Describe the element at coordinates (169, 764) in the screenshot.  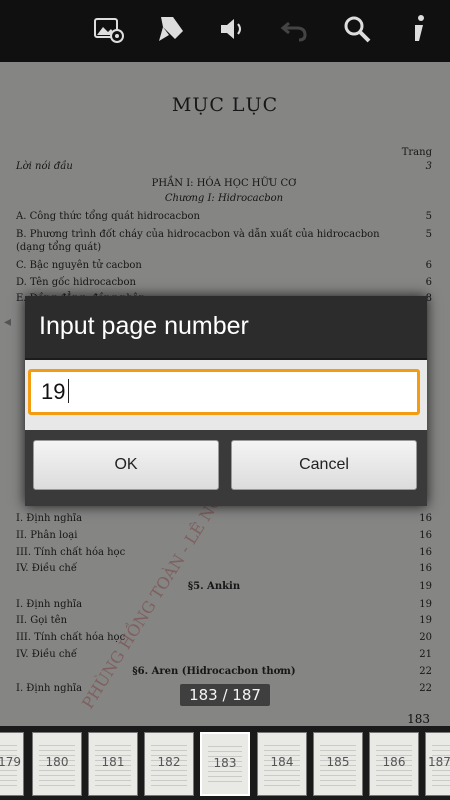
I see `thumbnail: 182` at that location.